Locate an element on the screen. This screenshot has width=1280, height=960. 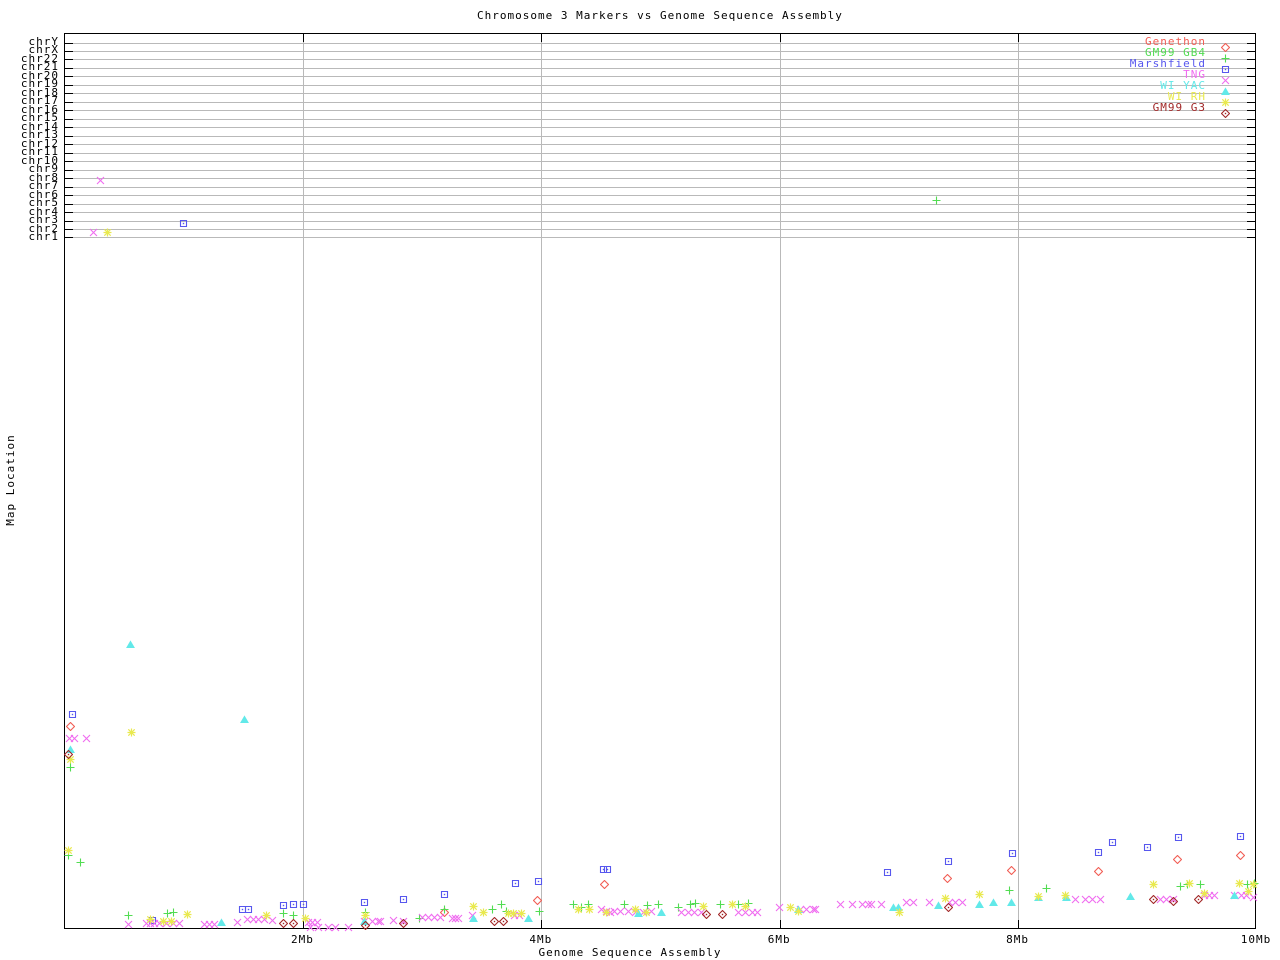
marshfield-marker-icon is located at coordinates (1225, 66).